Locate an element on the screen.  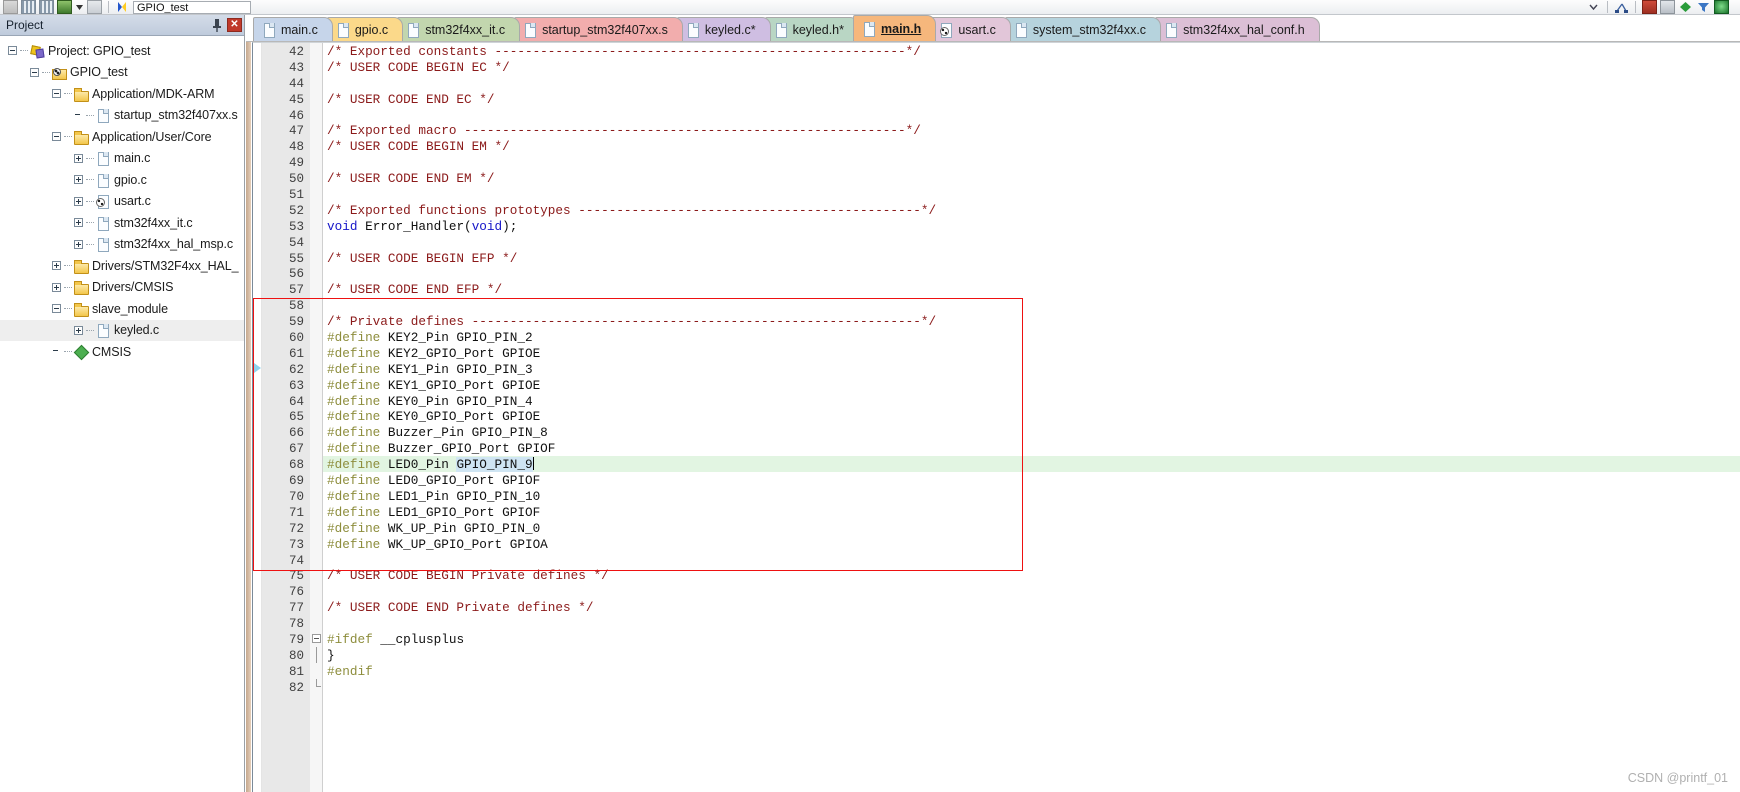
tree-item-stm32f4xx-it-c: stm32f4xx_it.c is located at coordinates (122, 223).